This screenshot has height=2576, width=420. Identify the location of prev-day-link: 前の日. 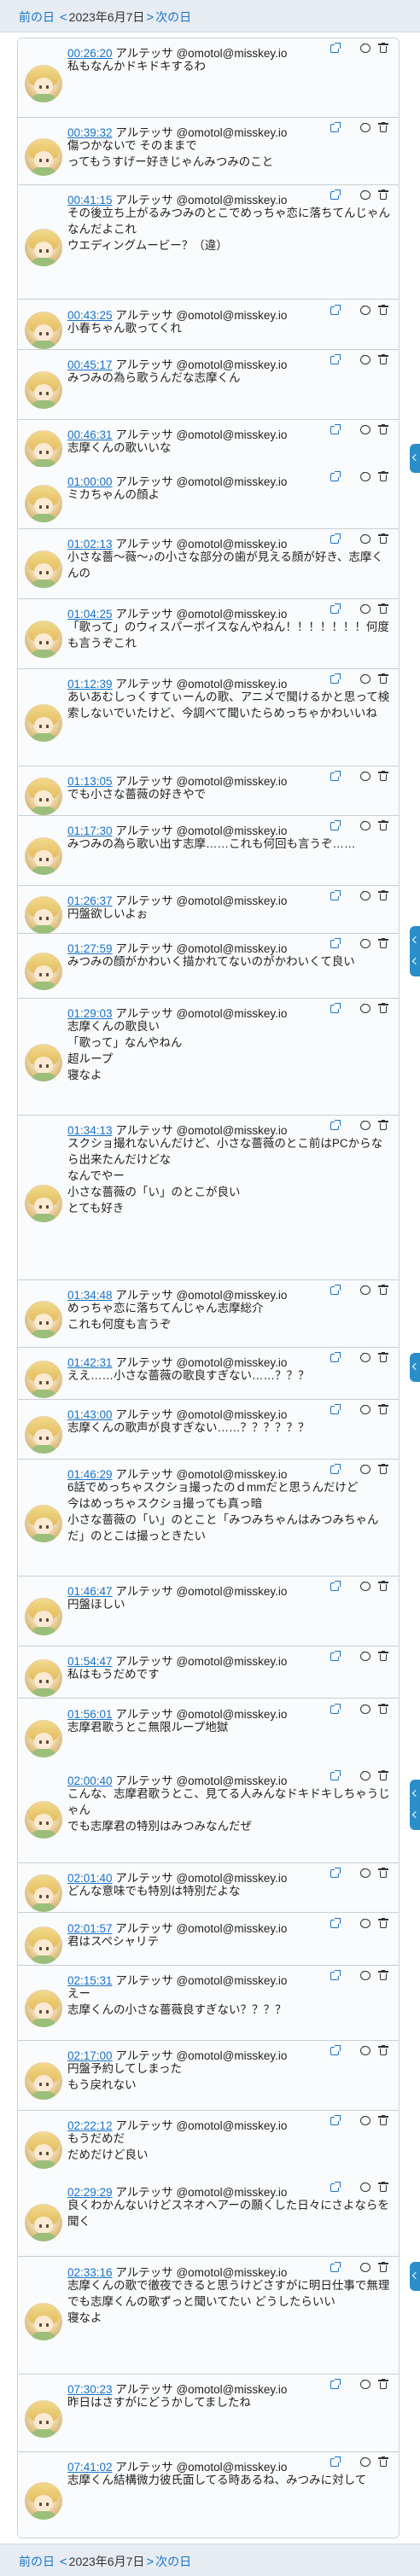
(37, 2561).